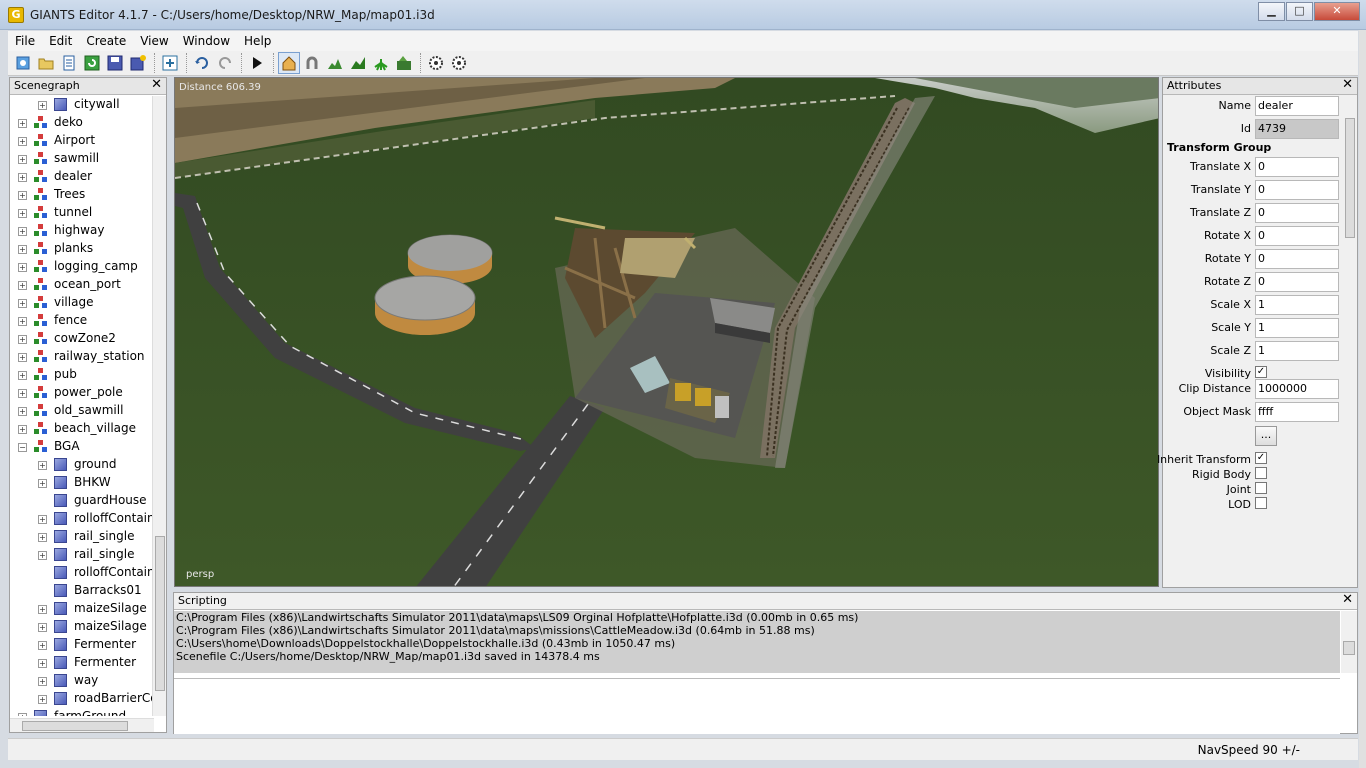  I want to click on tree-node: + old_sawmill, so click(84, 411).